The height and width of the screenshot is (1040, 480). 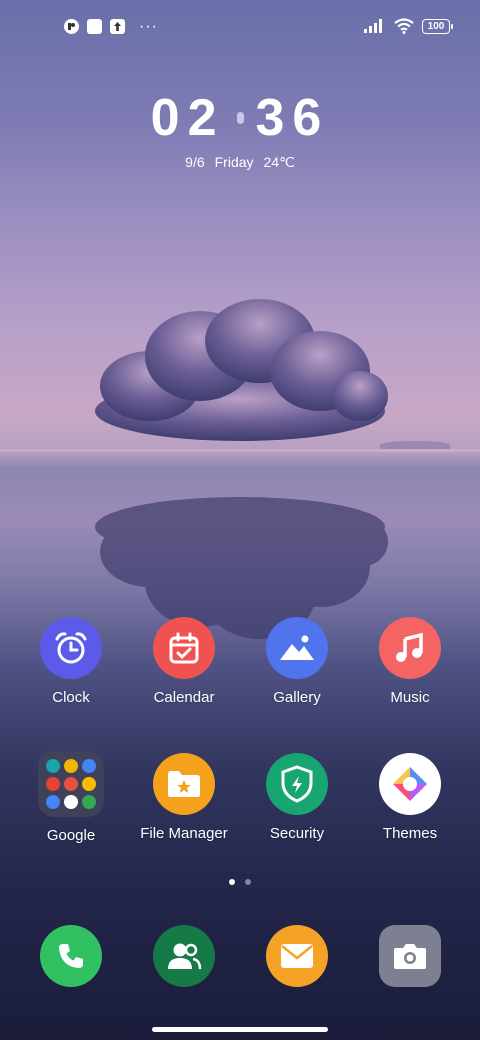 What do you see at coordinates (279, 162) in the screenshot?
I see `temperature-text: 24℃` at bounding box center [279, 162].